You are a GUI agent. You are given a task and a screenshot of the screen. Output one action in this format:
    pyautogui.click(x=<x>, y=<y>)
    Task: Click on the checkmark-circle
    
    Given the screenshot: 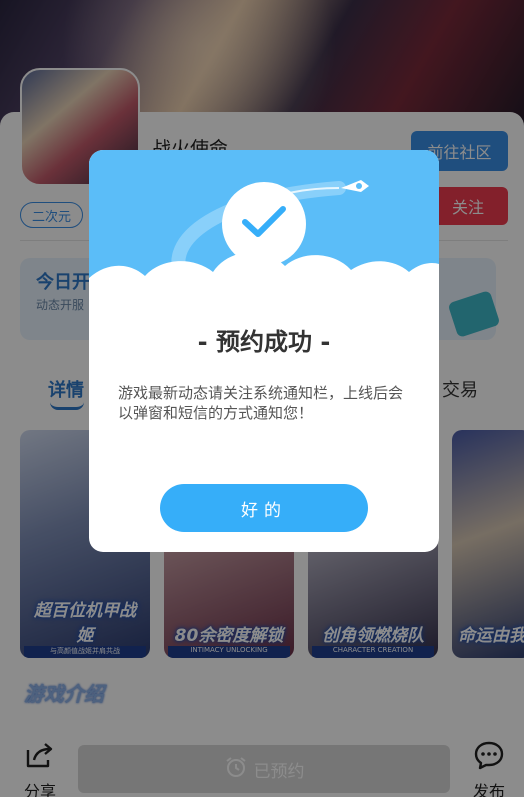 What is the action you would take?
    pyautogui.click(x=264, y=224)
    